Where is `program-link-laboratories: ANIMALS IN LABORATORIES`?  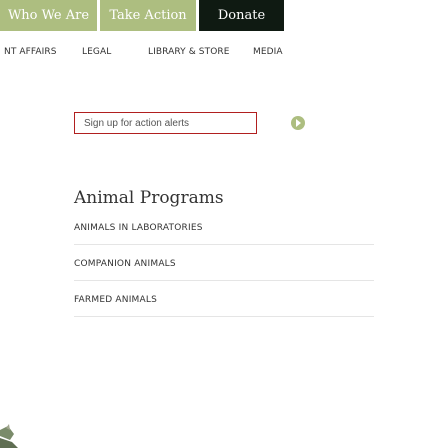
program-link-laboratories: ANIMALS IN LABORATORIES is located at coordinates (138, 228).